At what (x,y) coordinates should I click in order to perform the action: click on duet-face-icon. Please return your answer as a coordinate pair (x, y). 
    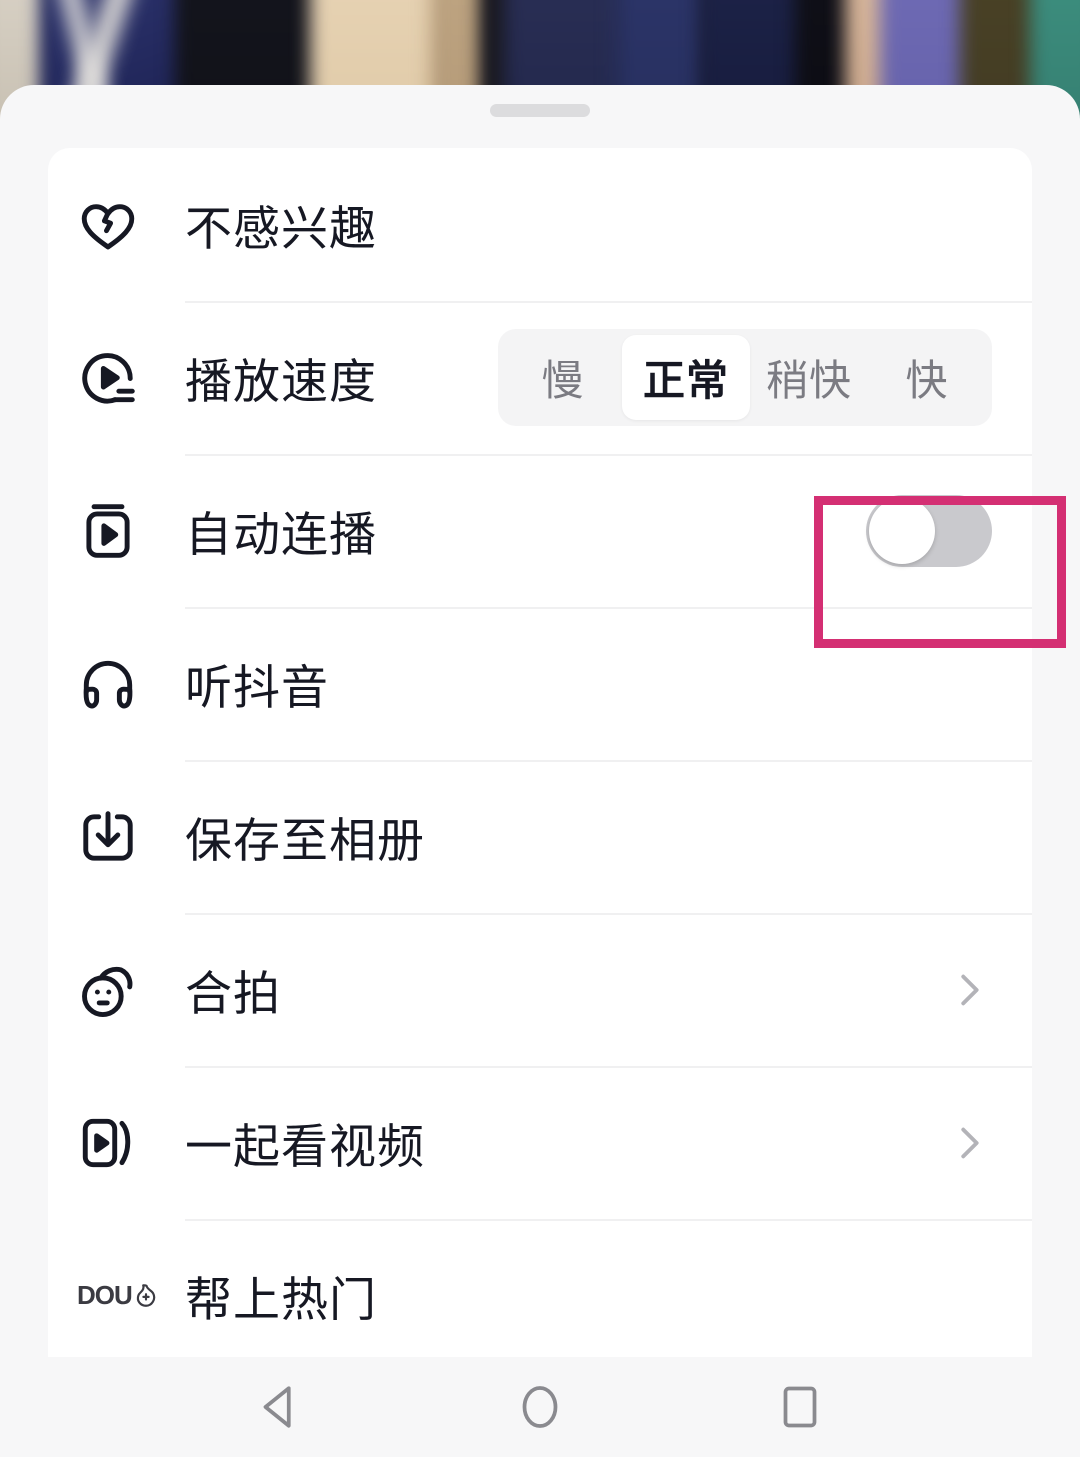
    Looking at the image, I should click on (131, 990).